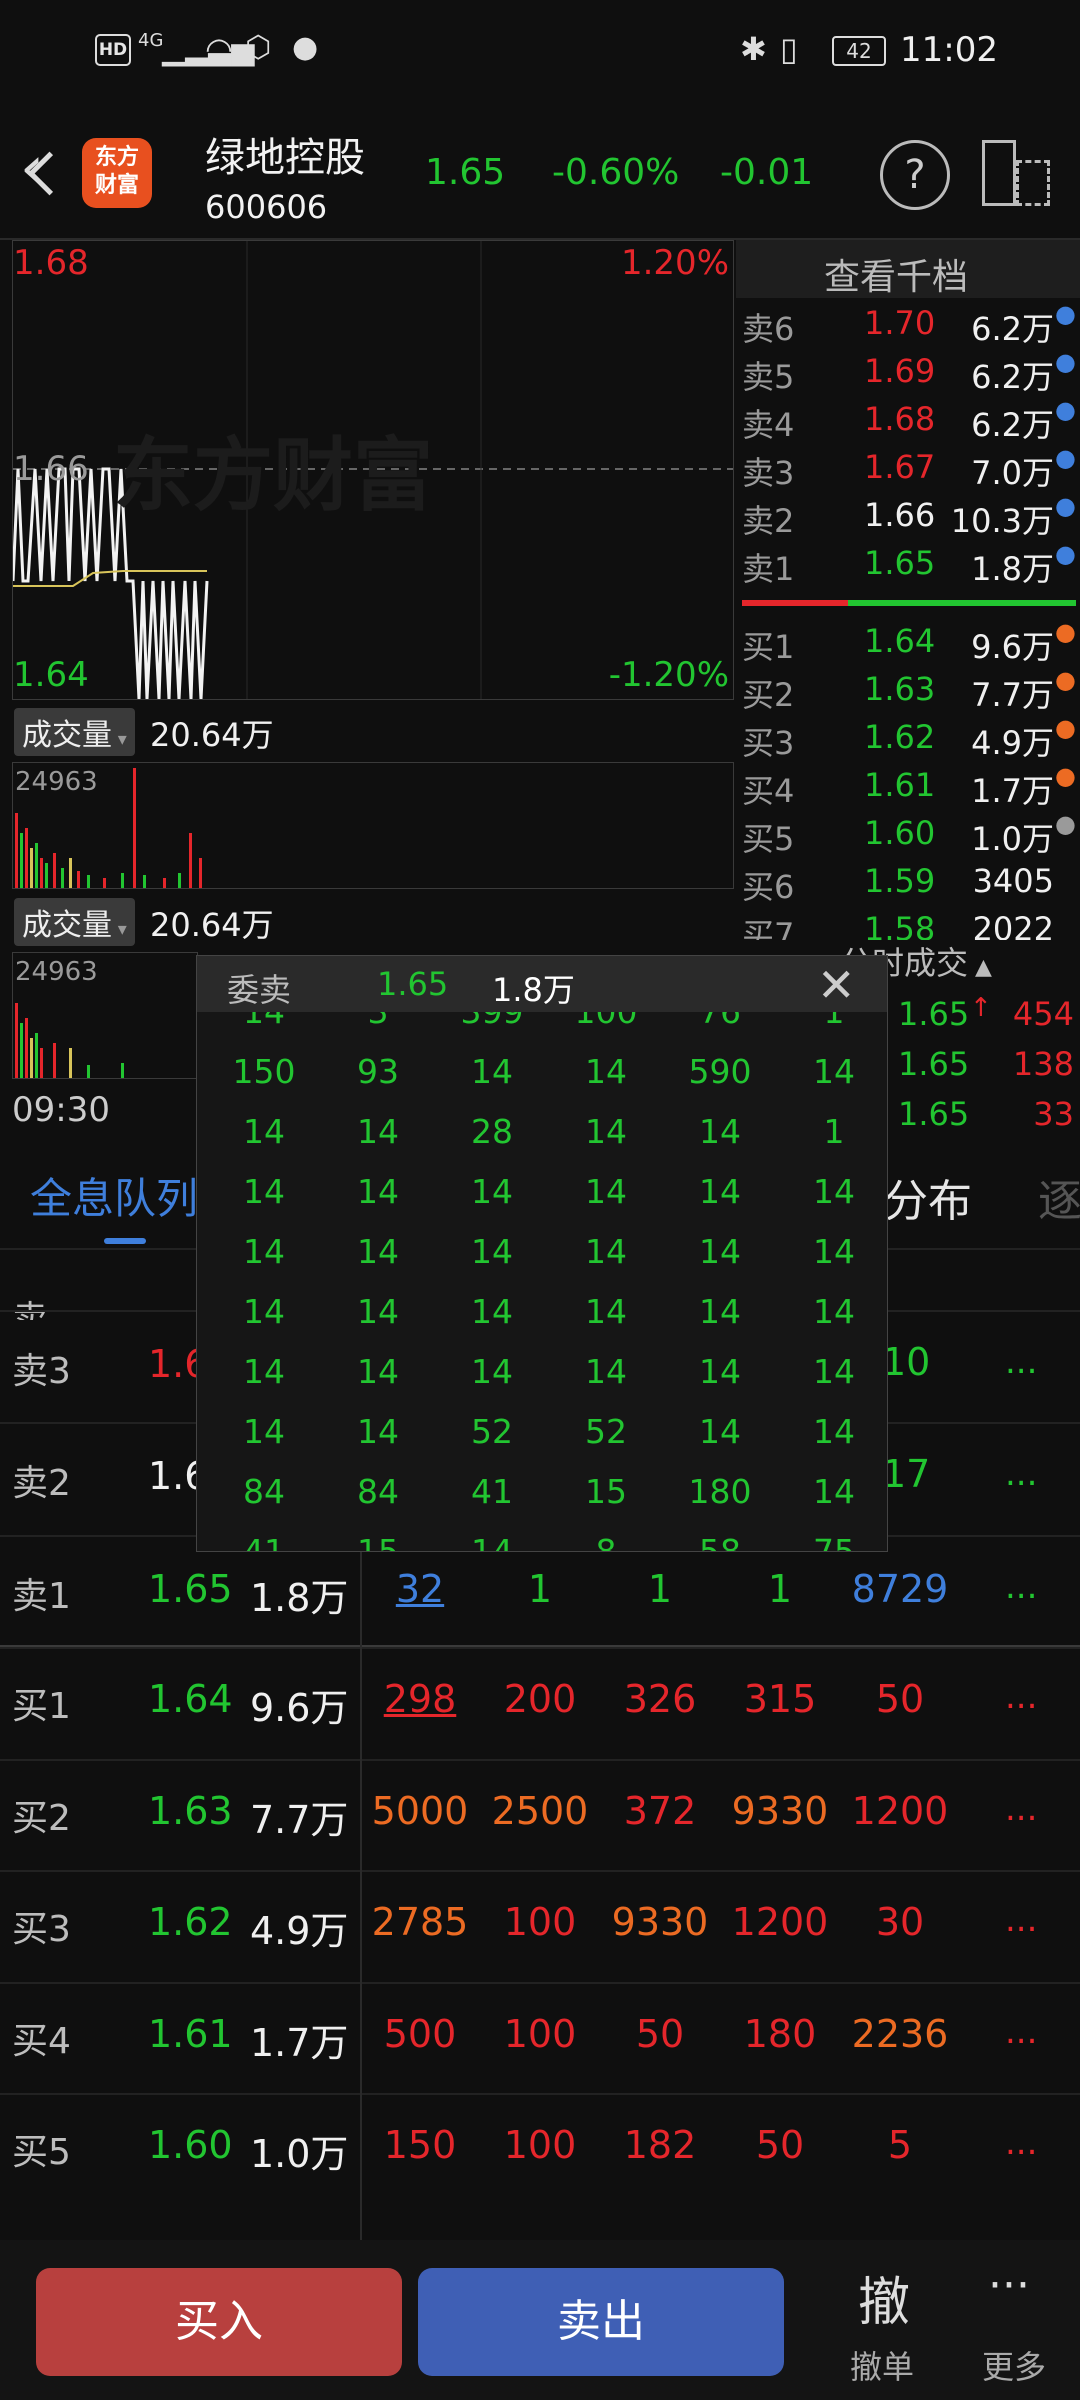 This screenshot has width=1080, height=2400. I want to click on help-icon: ?, so click(915, 175).